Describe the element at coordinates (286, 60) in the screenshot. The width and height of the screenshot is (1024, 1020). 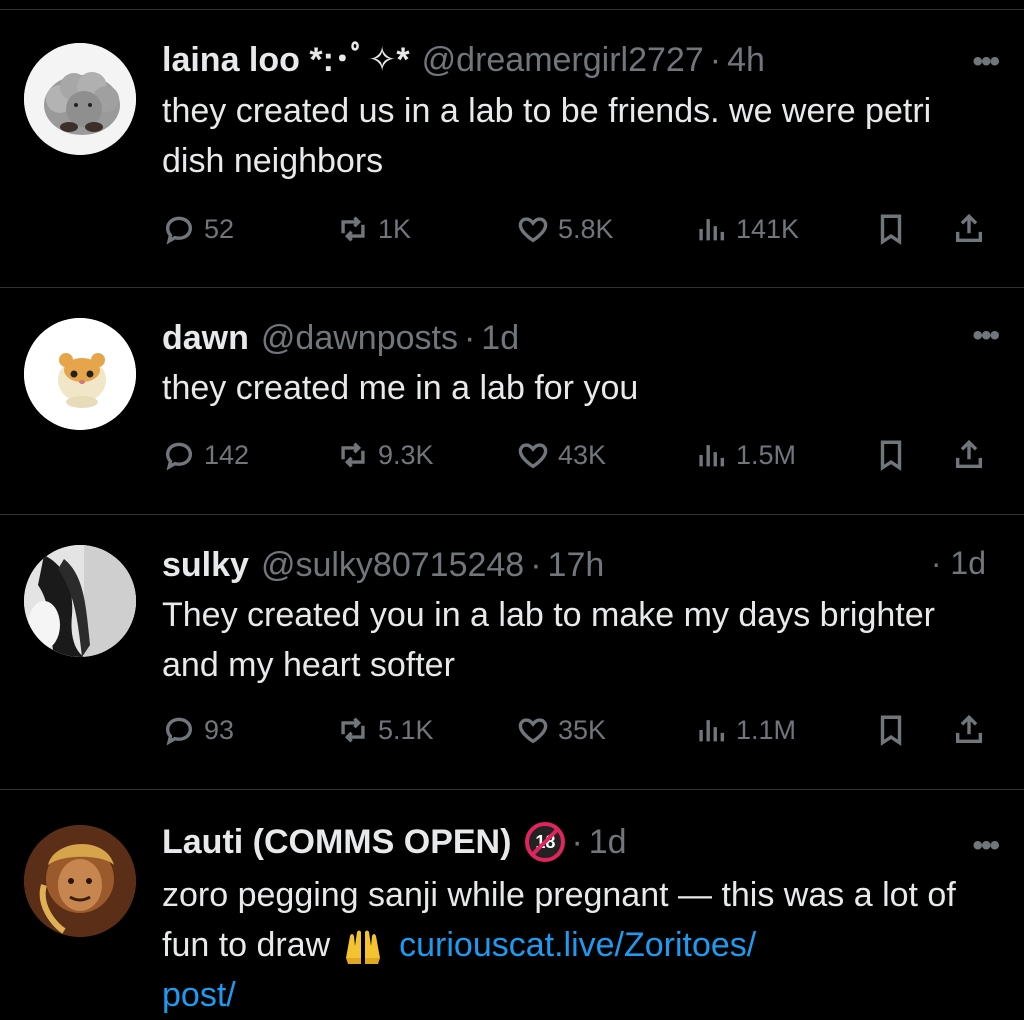
I see `display-name: laina loo *:･ﾟ✧*` at that location.